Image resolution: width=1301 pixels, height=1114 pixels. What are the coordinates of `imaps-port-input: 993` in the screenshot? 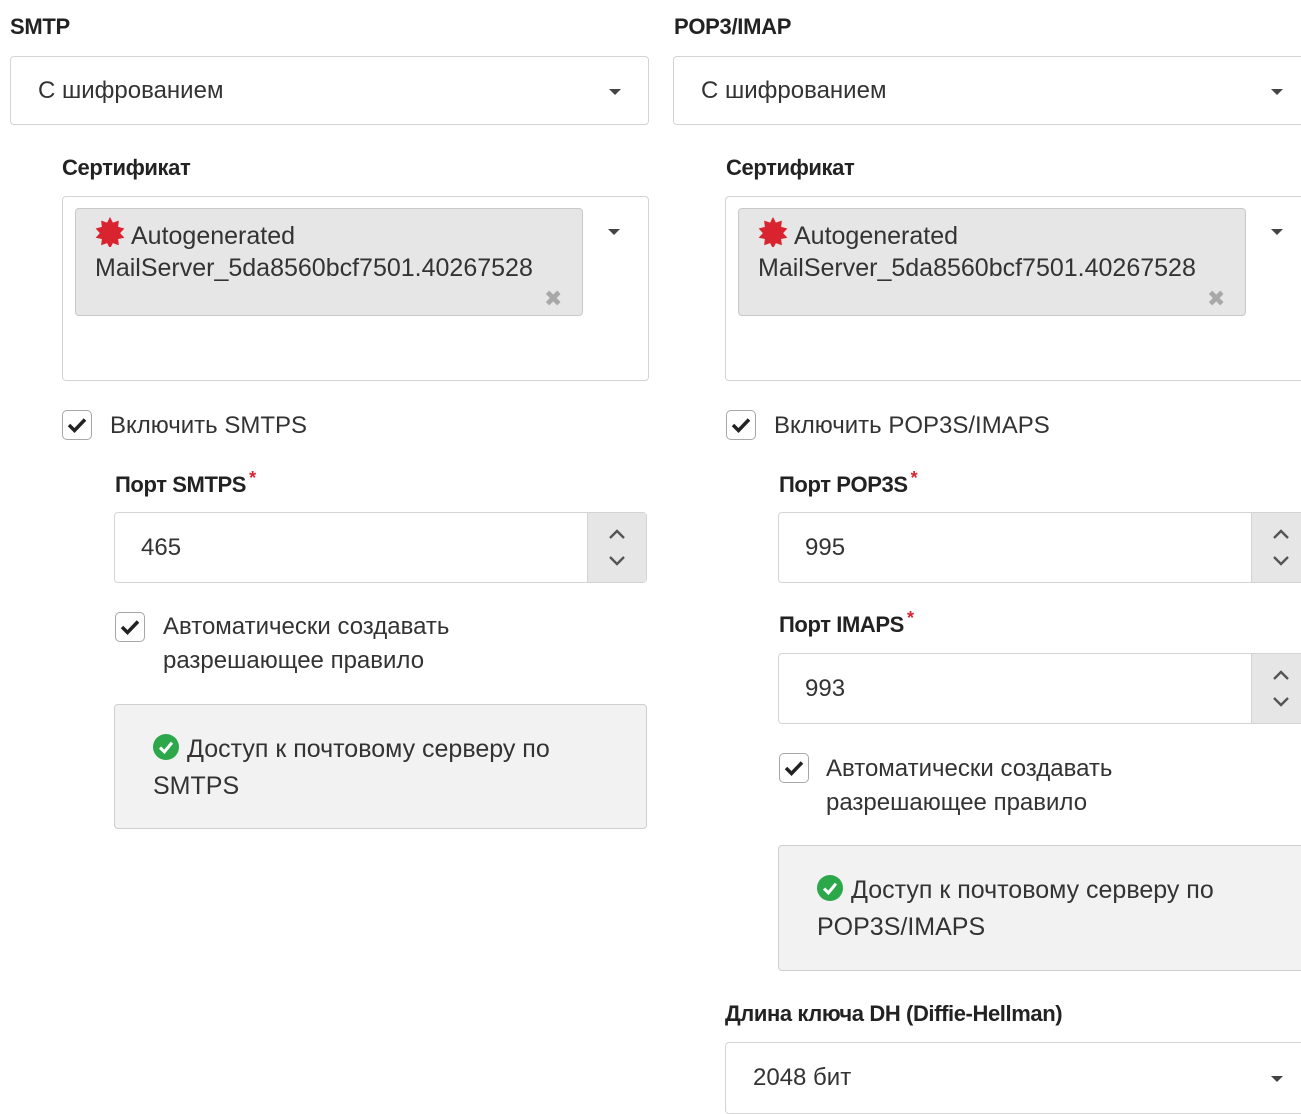 It's located at (1039, 688).